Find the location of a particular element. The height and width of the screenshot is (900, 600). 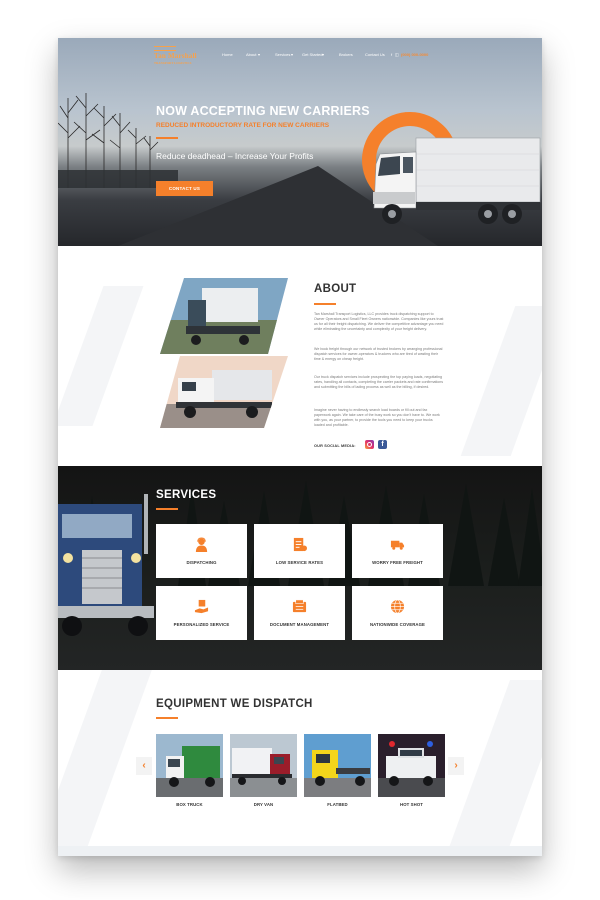

hot-shot-image is located at coordinates (411, 765).